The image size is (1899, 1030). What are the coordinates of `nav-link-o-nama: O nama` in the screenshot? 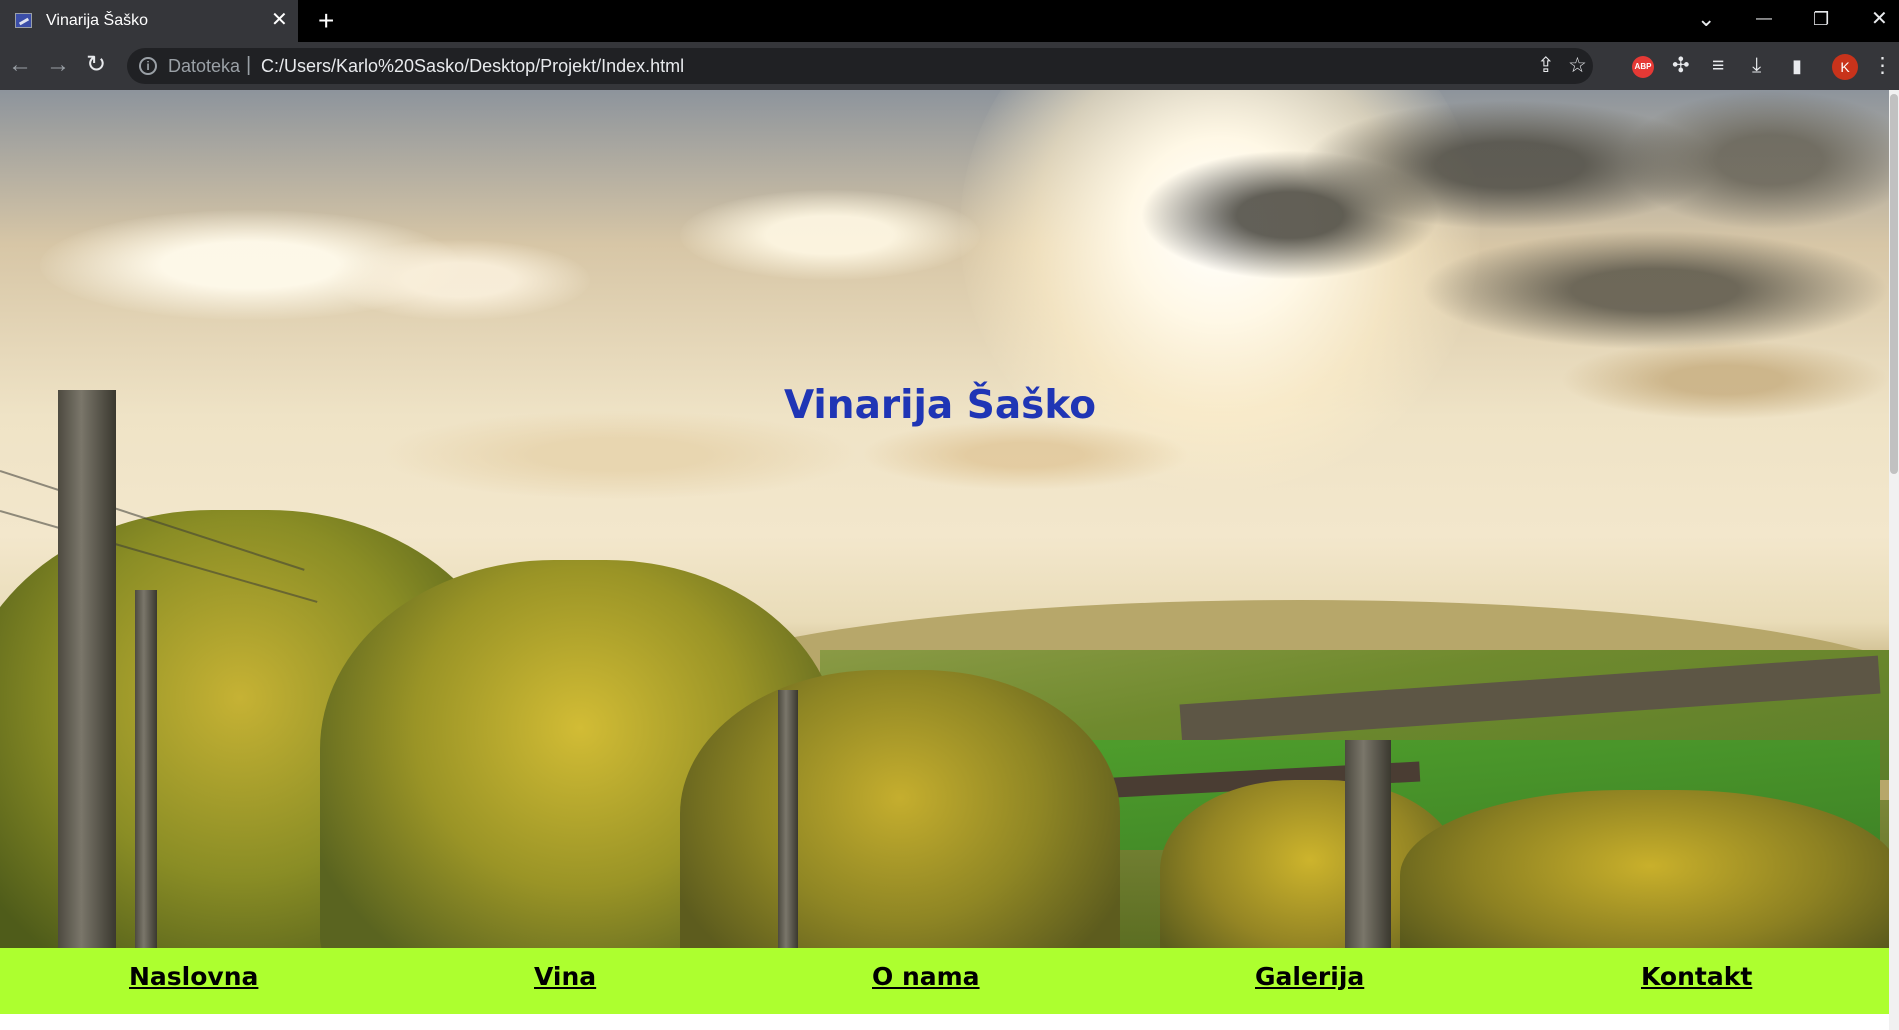 It's located at (926, 976).